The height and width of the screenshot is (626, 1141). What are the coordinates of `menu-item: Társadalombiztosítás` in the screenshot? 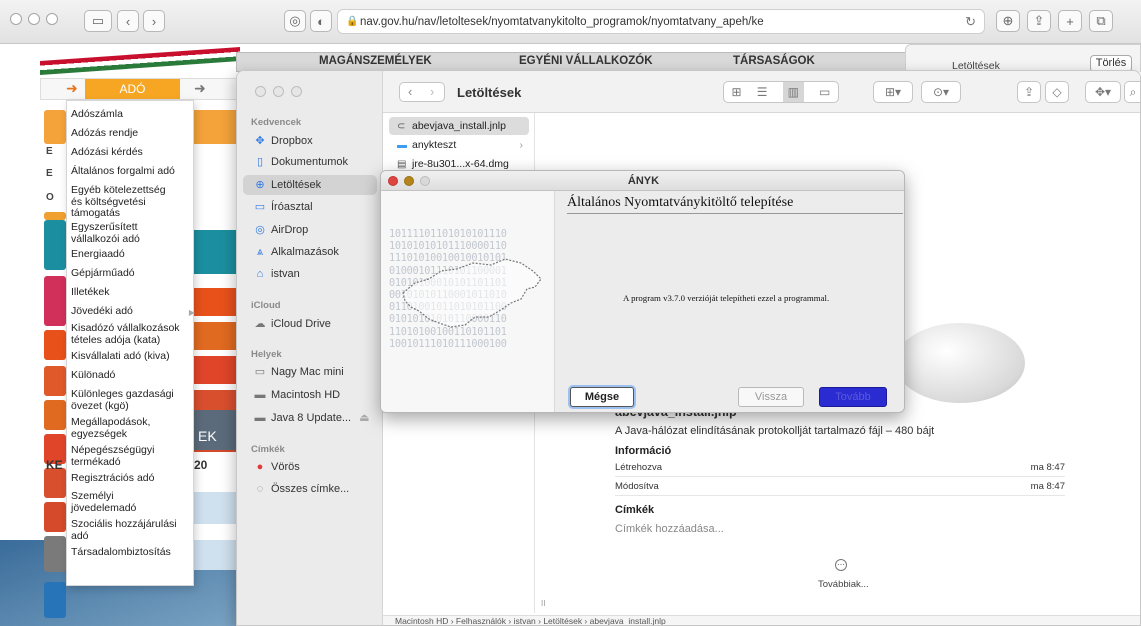 It's located at (132, 552).